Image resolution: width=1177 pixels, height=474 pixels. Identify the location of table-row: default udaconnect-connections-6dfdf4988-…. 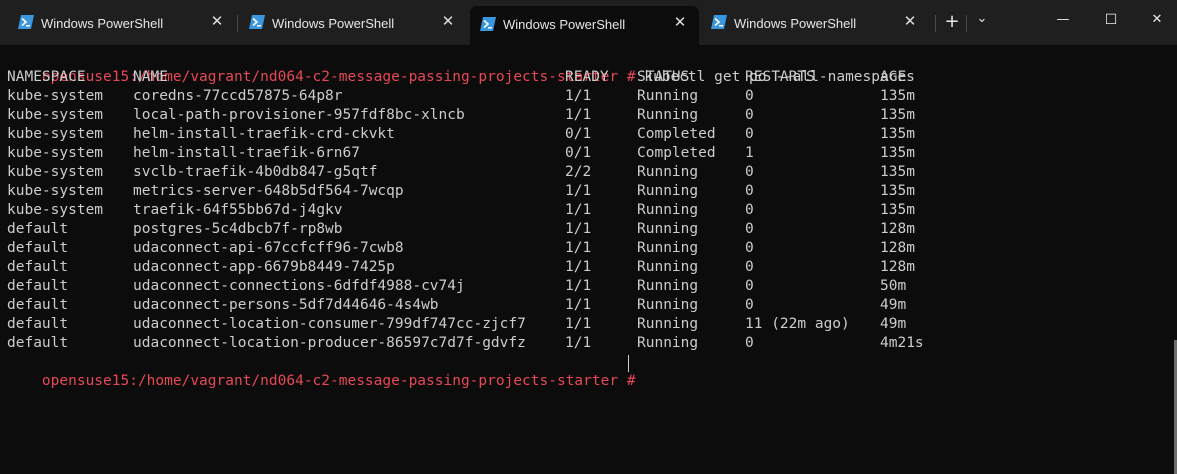
(587, 286).